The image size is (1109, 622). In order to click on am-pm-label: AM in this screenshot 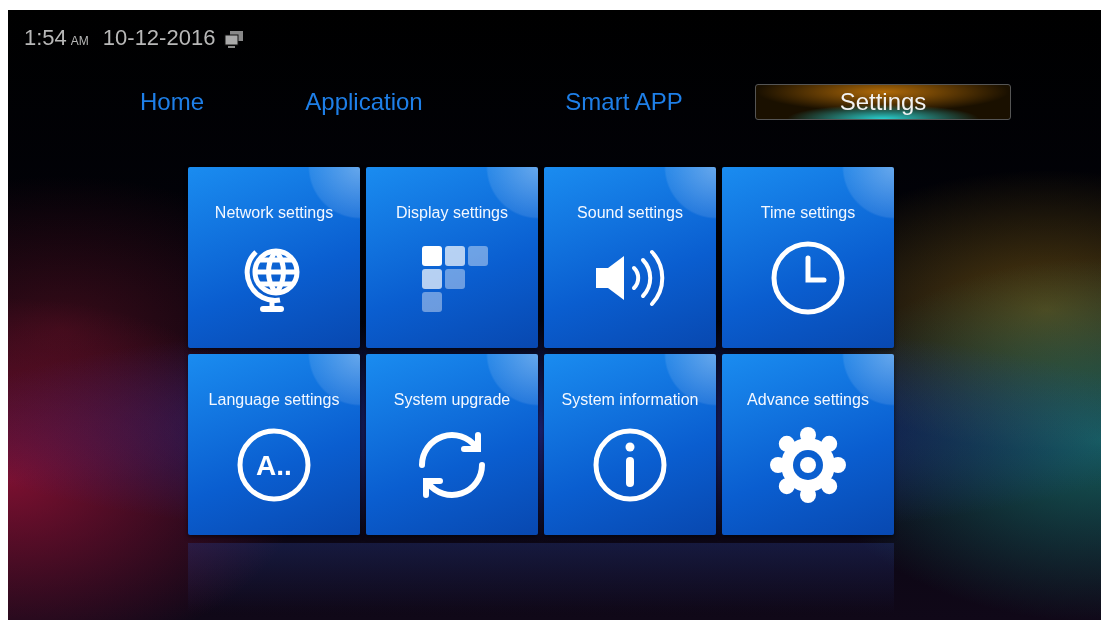, I will do `click(79, 41)`.